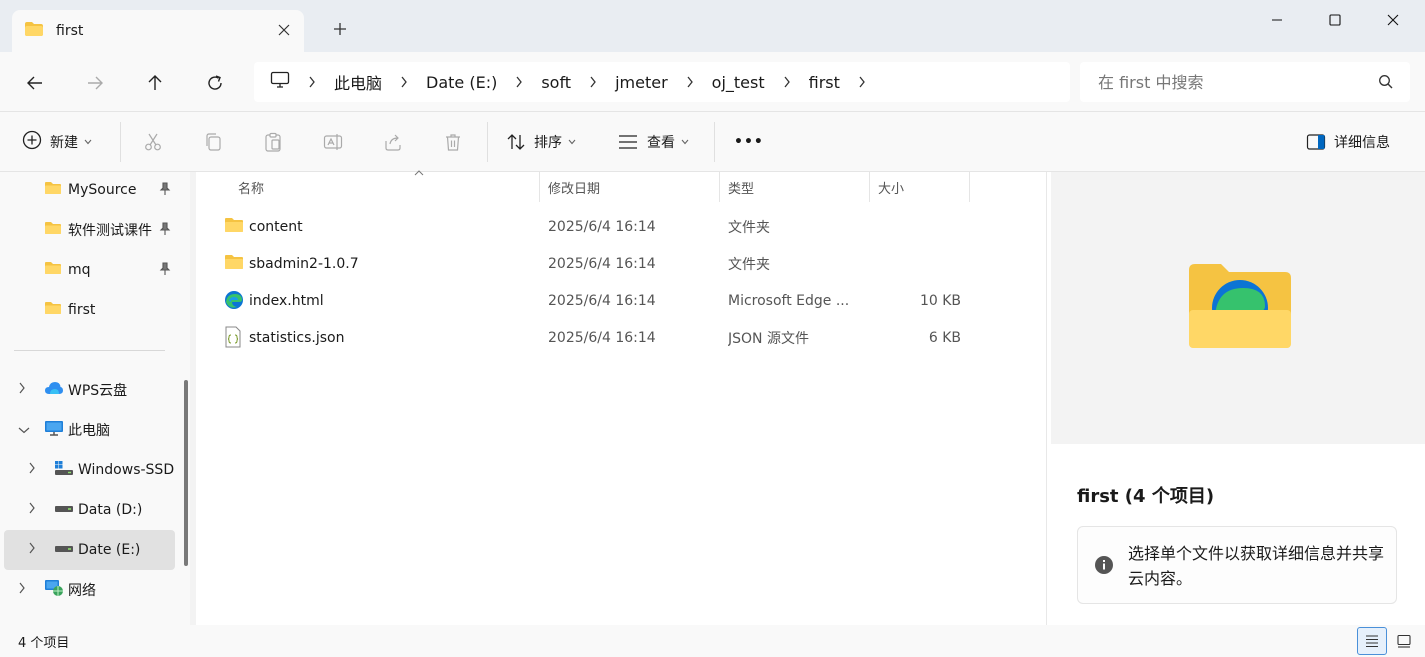 The height and width of the screenshot is (657, 1425). I want to click on view-button: 查看, so click(653, 142).